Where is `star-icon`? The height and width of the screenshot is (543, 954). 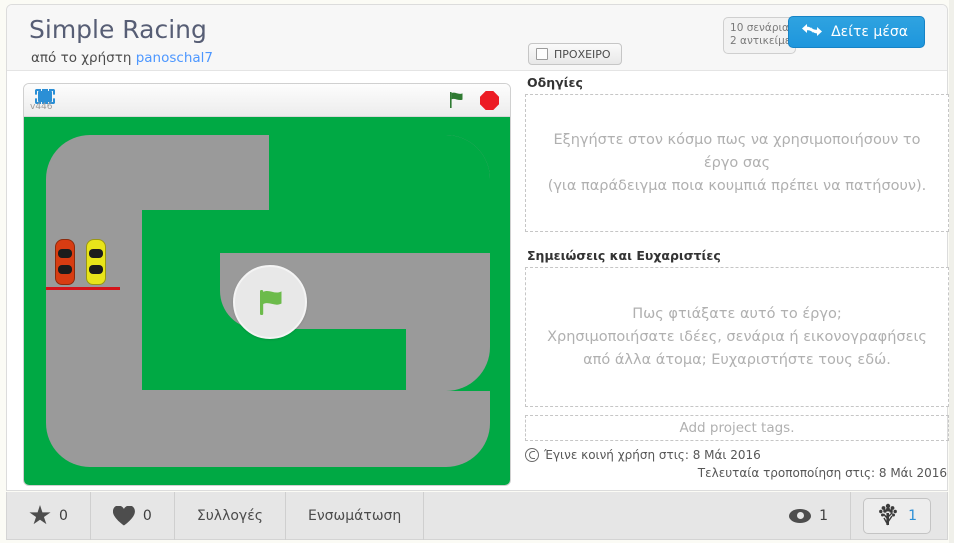 star-icon is located at coordinates (40, 515).